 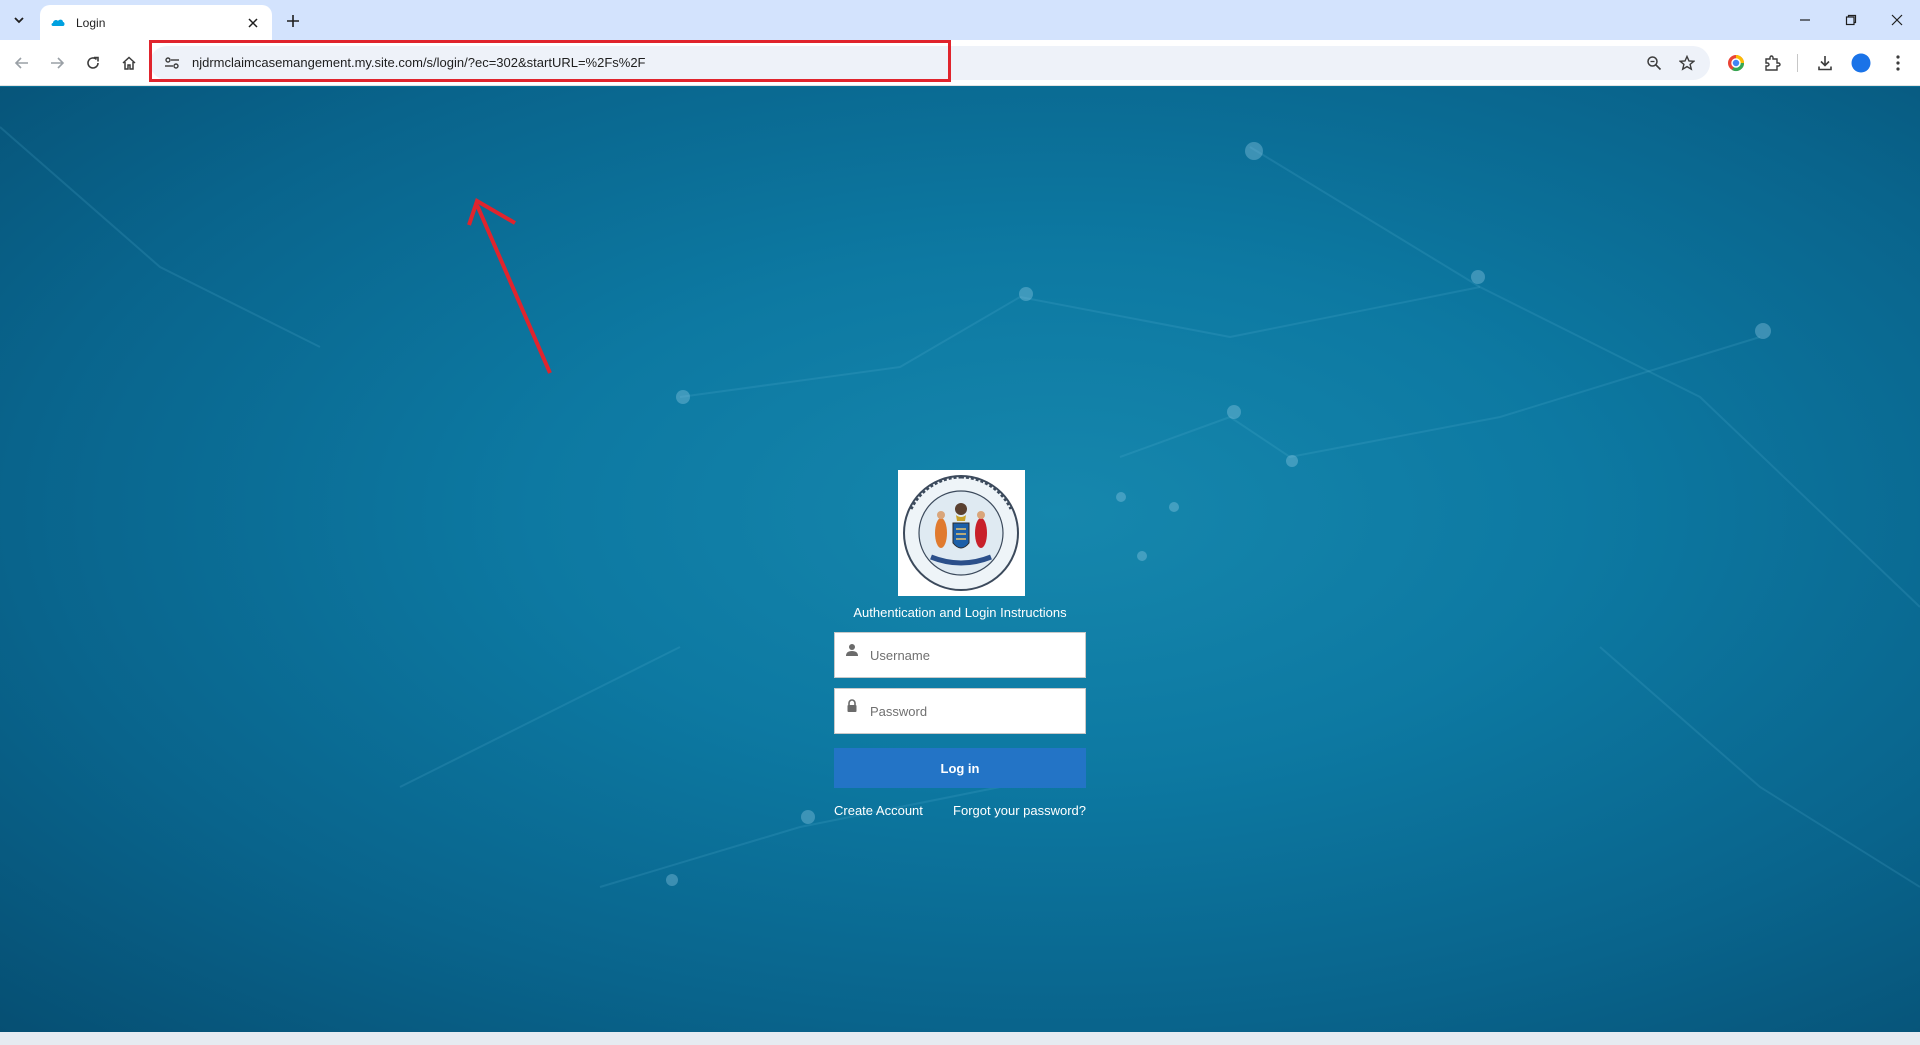 I want to click on password-input, so click(x=960, y=711).